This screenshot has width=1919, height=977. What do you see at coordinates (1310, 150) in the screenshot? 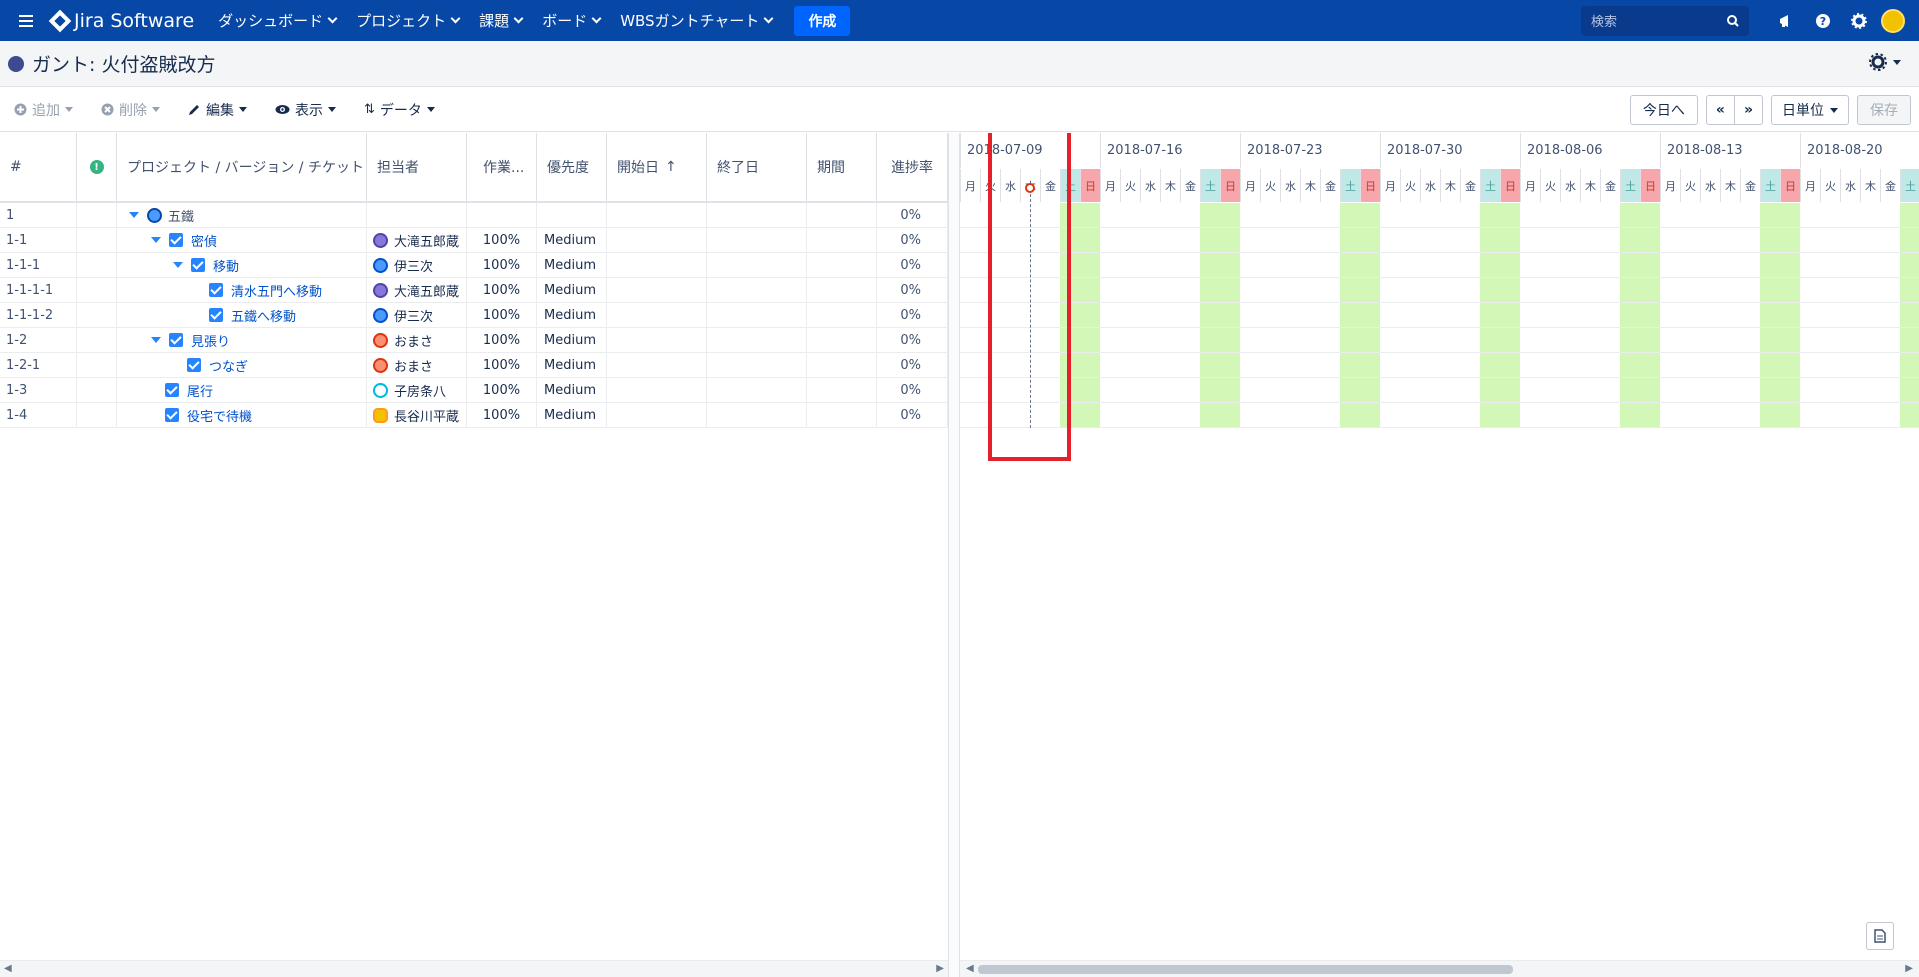
I see `week-label: 2018-07-23` at bounding box center [1310, 150].